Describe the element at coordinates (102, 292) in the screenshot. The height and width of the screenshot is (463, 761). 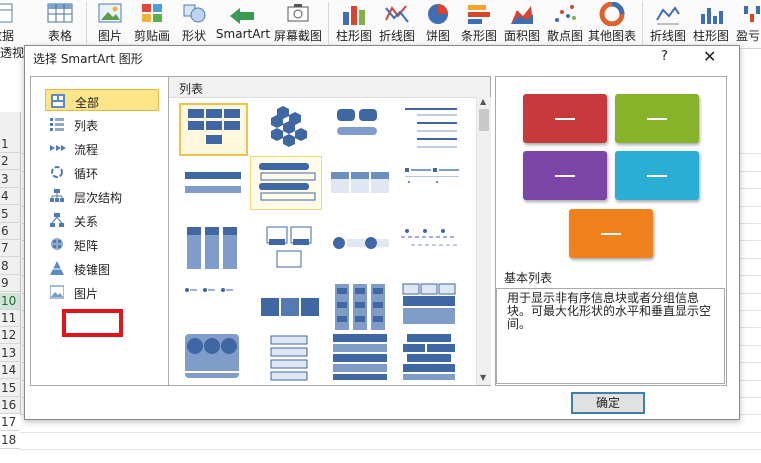
I see `category-item-picture: 图片` at that location.